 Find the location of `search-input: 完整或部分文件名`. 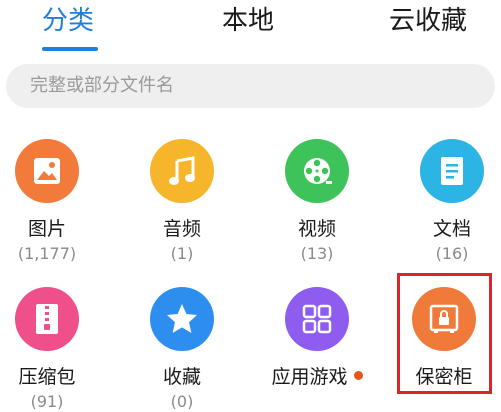

search-input: 完整或部分文件名 is located at coordinates (250, 86).